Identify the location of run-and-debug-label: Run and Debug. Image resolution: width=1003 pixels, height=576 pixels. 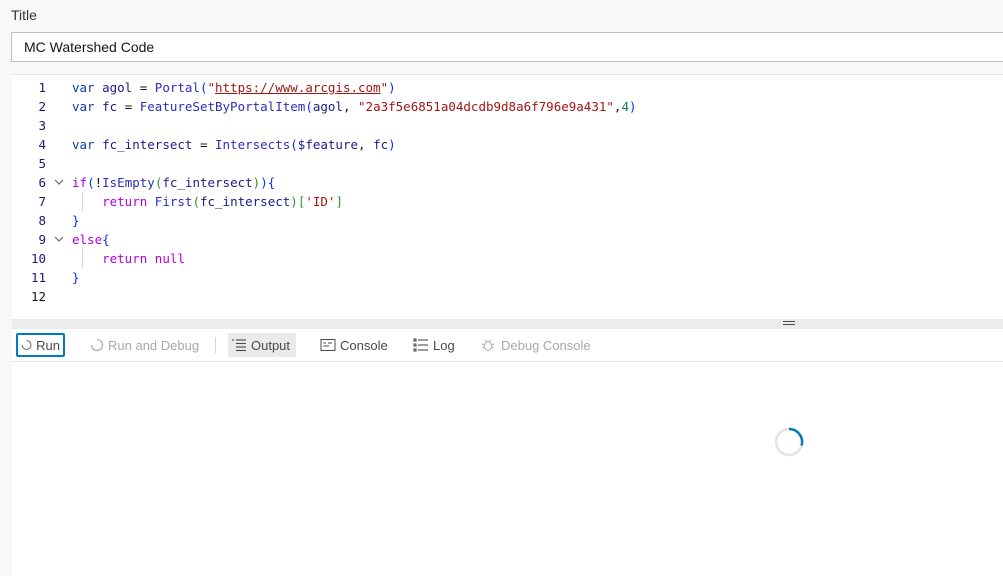
(154, 345).